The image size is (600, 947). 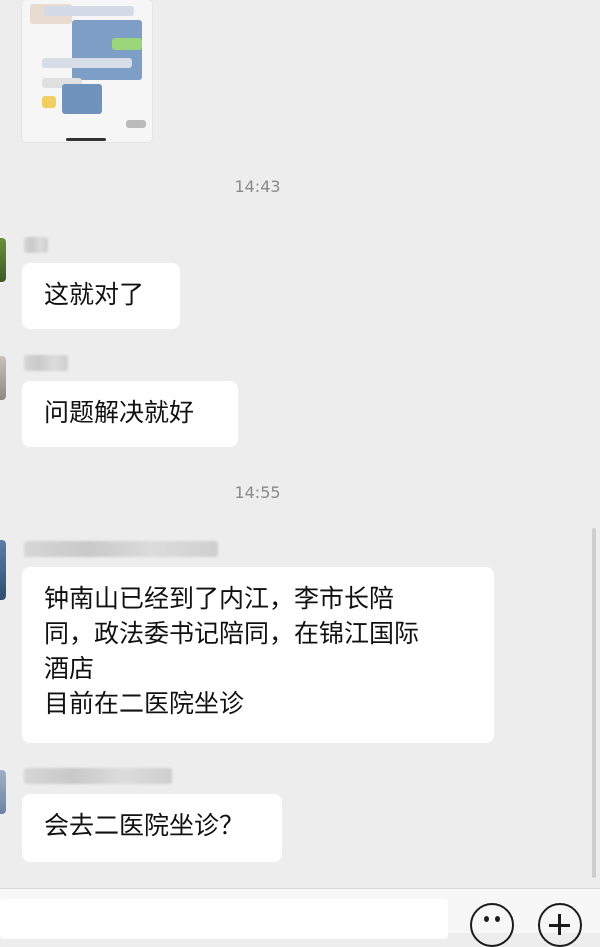 I want to click on emoji-eye-left, so click(x=486, y=919).